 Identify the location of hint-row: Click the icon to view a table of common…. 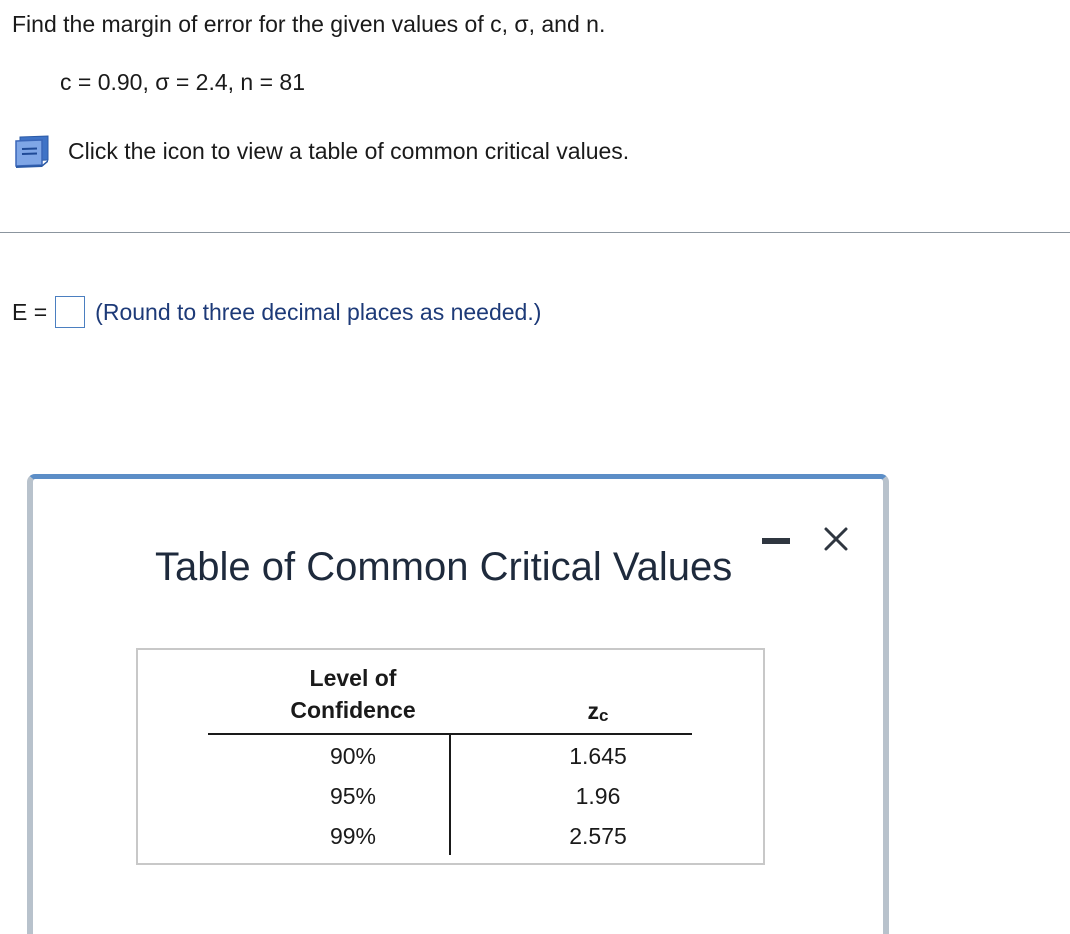
(321, 151).